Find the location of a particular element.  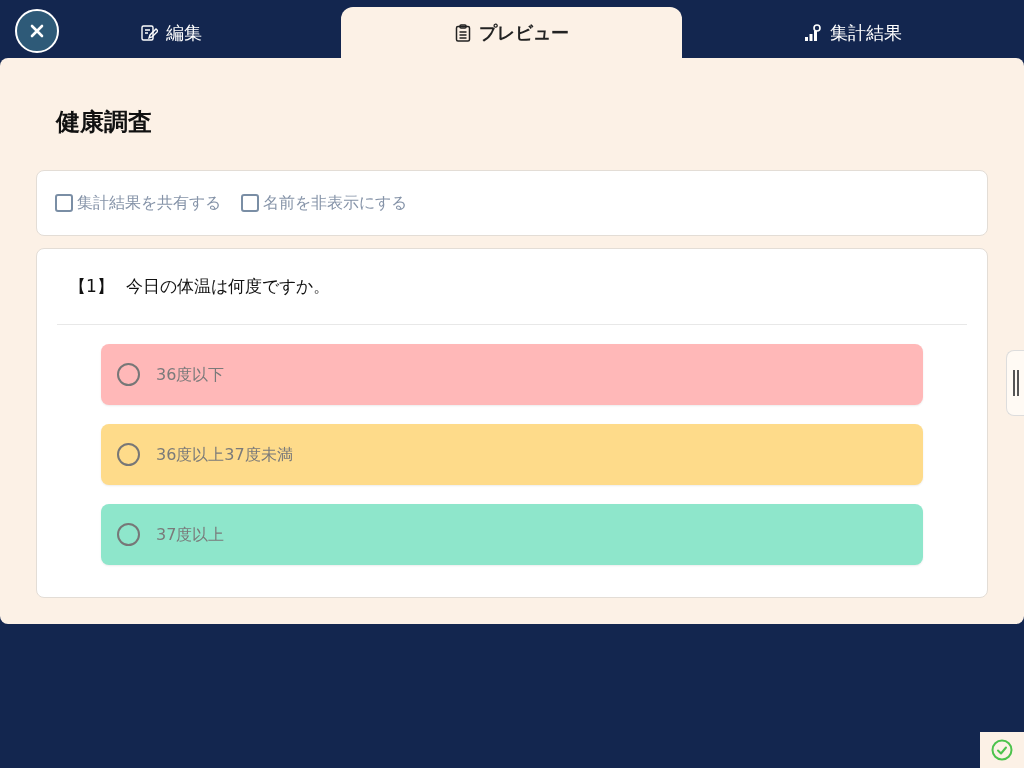

status-button is located at coordinates (1002, 750).